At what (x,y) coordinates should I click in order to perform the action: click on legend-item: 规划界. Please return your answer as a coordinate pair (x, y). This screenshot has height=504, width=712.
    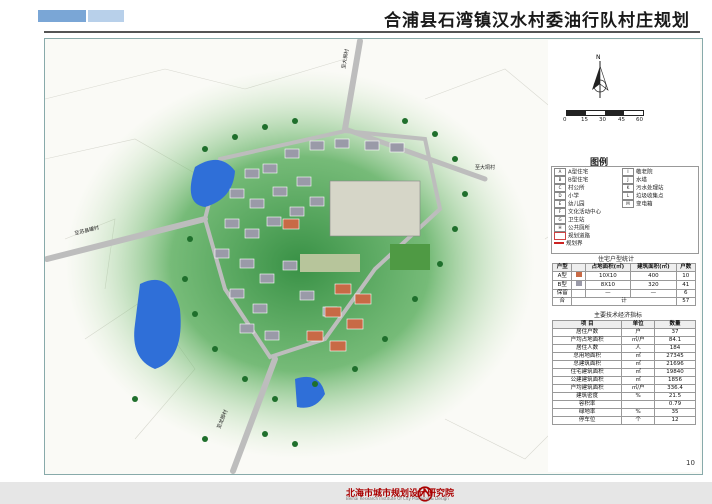
    Looking at the image, I should click on (568, 244).